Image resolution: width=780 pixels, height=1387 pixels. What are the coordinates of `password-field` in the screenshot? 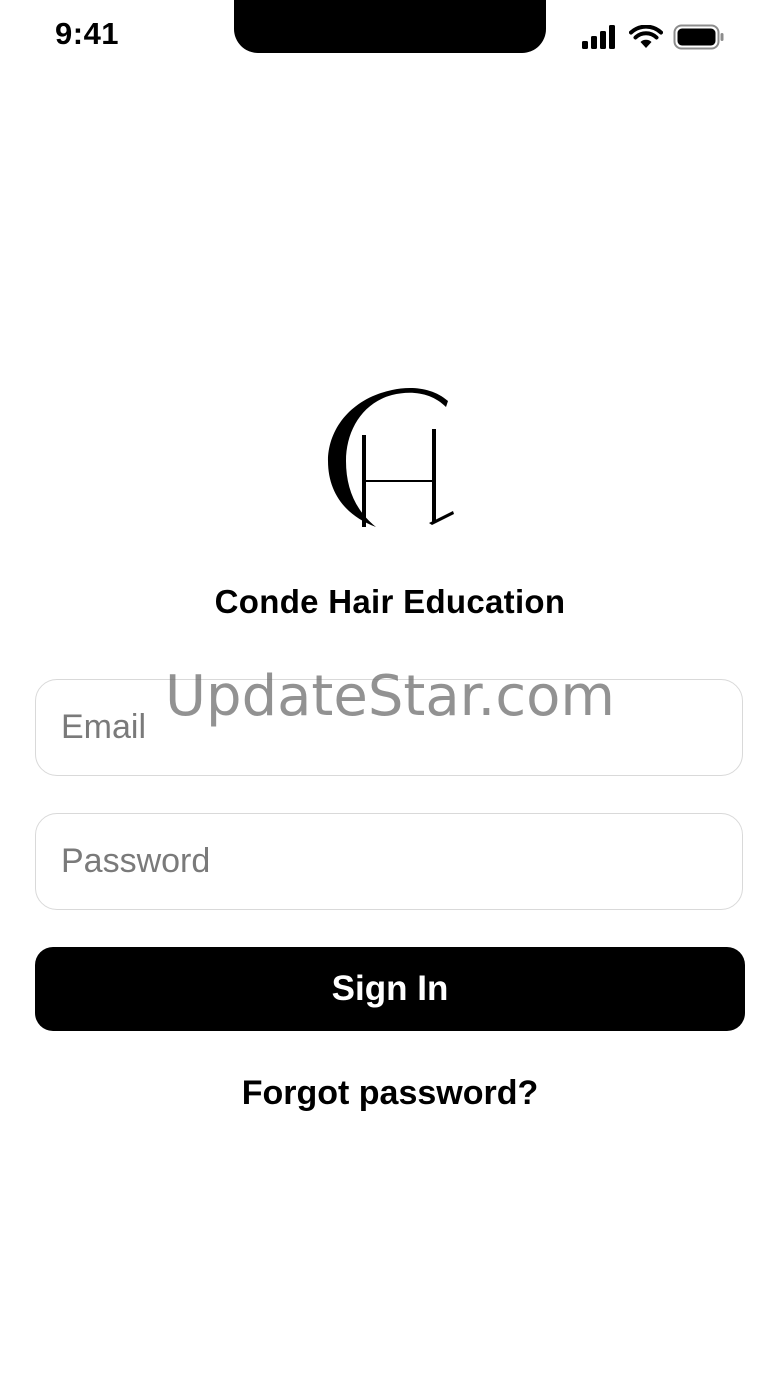 It's located at (389, 861).